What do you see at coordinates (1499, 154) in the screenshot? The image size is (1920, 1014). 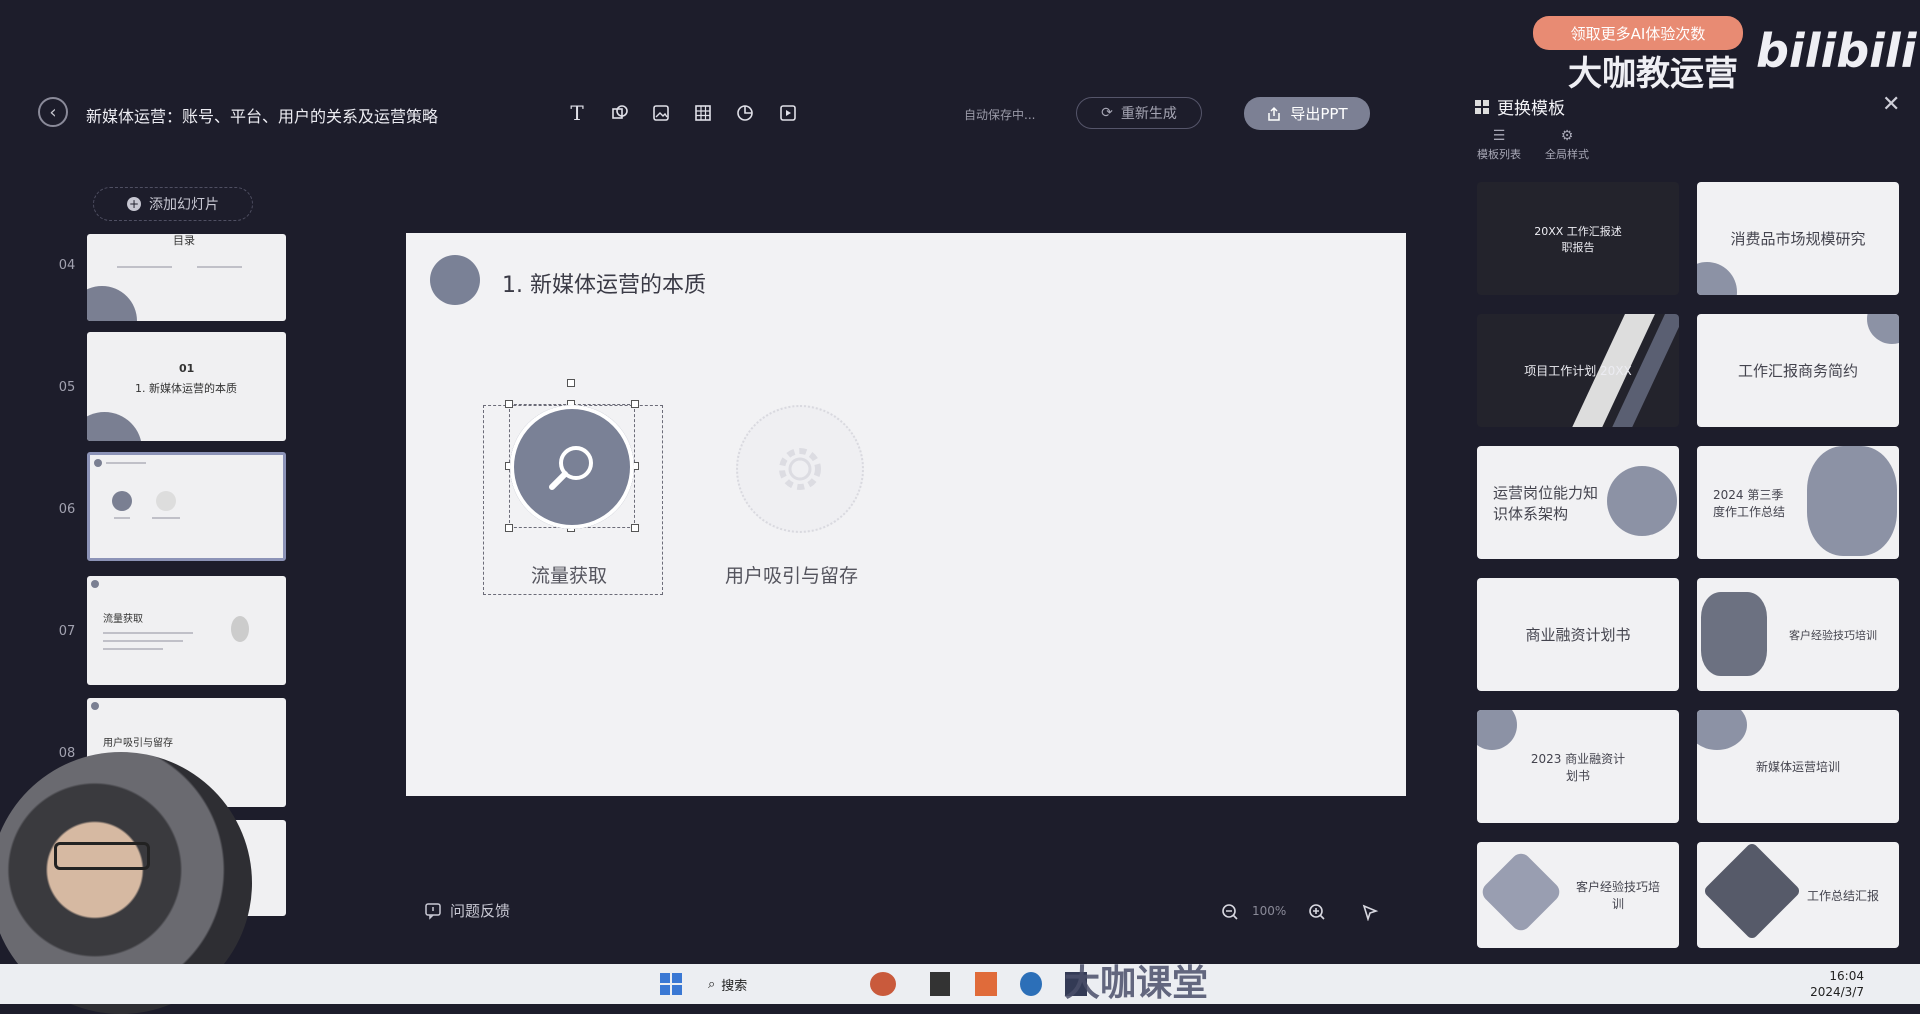 I see `tab-label: 模板列表` at bounding box center [1499, 154].